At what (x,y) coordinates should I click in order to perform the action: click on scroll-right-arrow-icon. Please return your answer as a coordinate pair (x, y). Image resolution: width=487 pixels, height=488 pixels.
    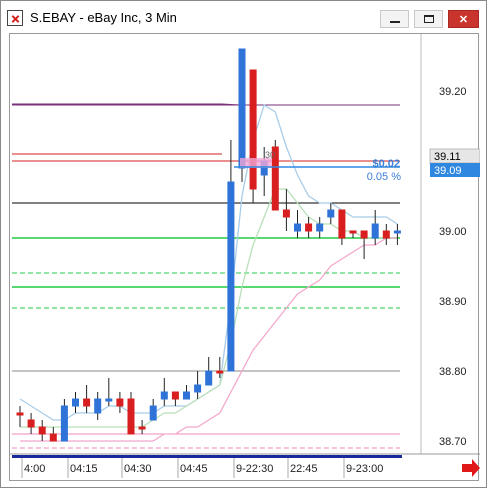
    Looking at the image, I should click on (471, 468).